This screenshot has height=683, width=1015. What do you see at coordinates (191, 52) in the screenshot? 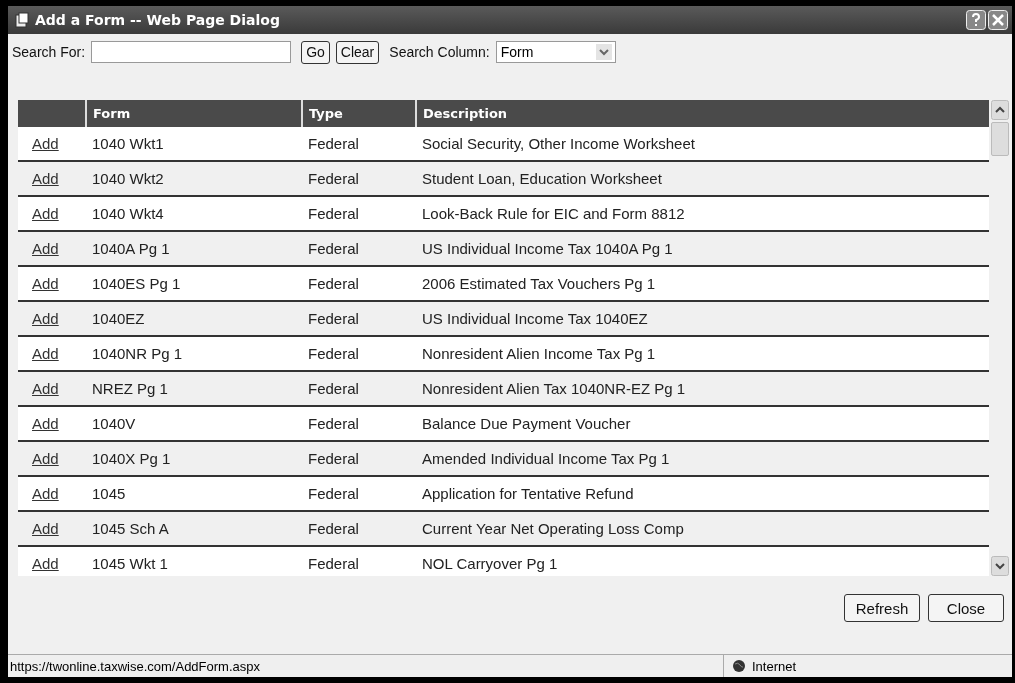
I see `search-field` at bounding box center [191, 52].